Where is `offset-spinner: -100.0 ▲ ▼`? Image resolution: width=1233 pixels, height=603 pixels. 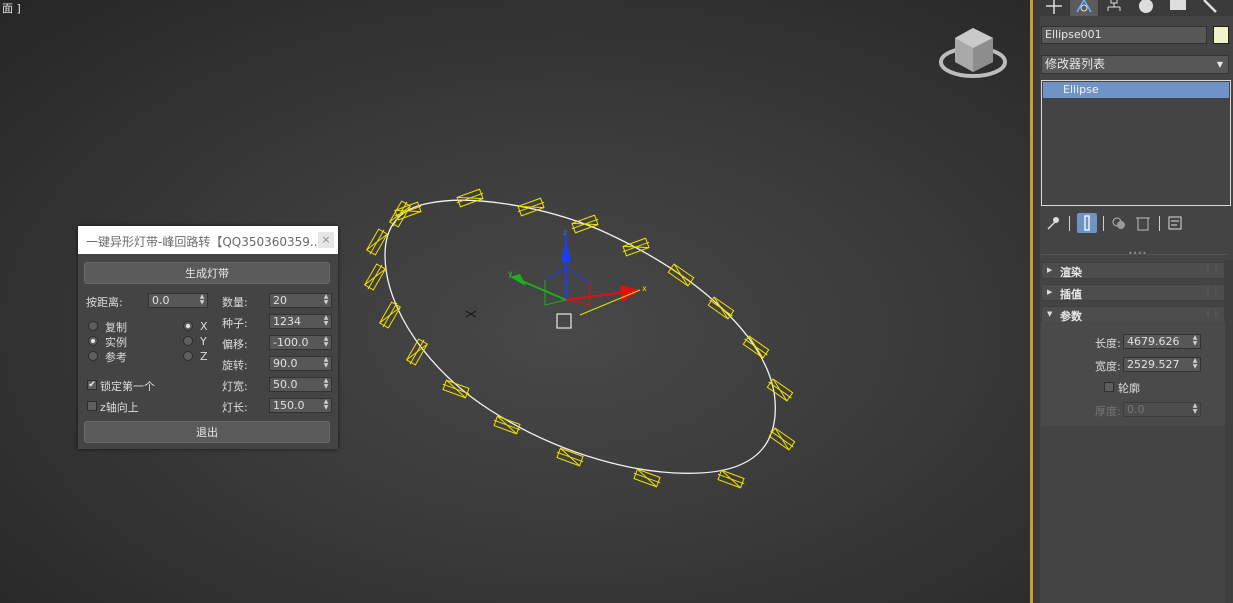
offset-spinner: -100.0 ▲ ▼ is located at coordinates (300, 342).